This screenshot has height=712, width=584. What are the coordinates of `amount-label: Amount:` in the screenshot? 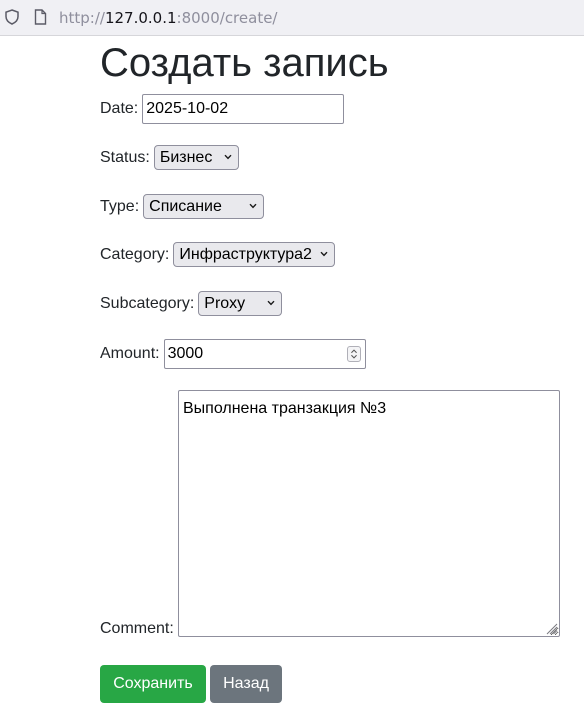 It's located at (130, 353).